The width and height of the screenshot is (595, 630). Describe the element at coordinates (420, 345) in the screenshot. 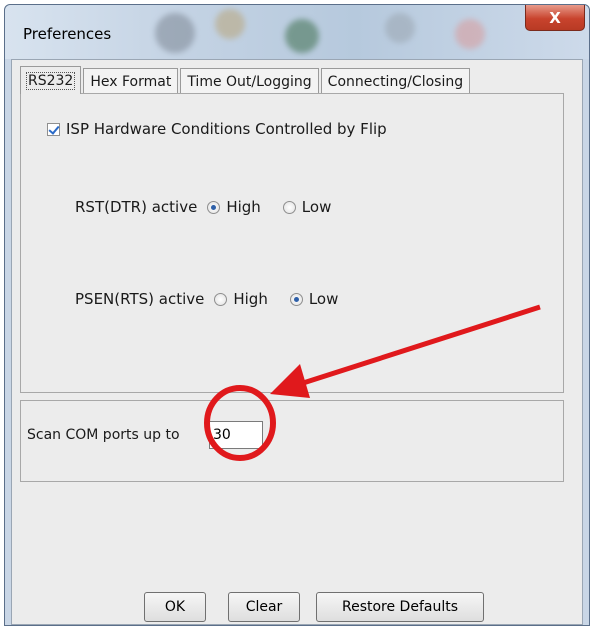

I see `annotation-arrow-shaft` at that location.